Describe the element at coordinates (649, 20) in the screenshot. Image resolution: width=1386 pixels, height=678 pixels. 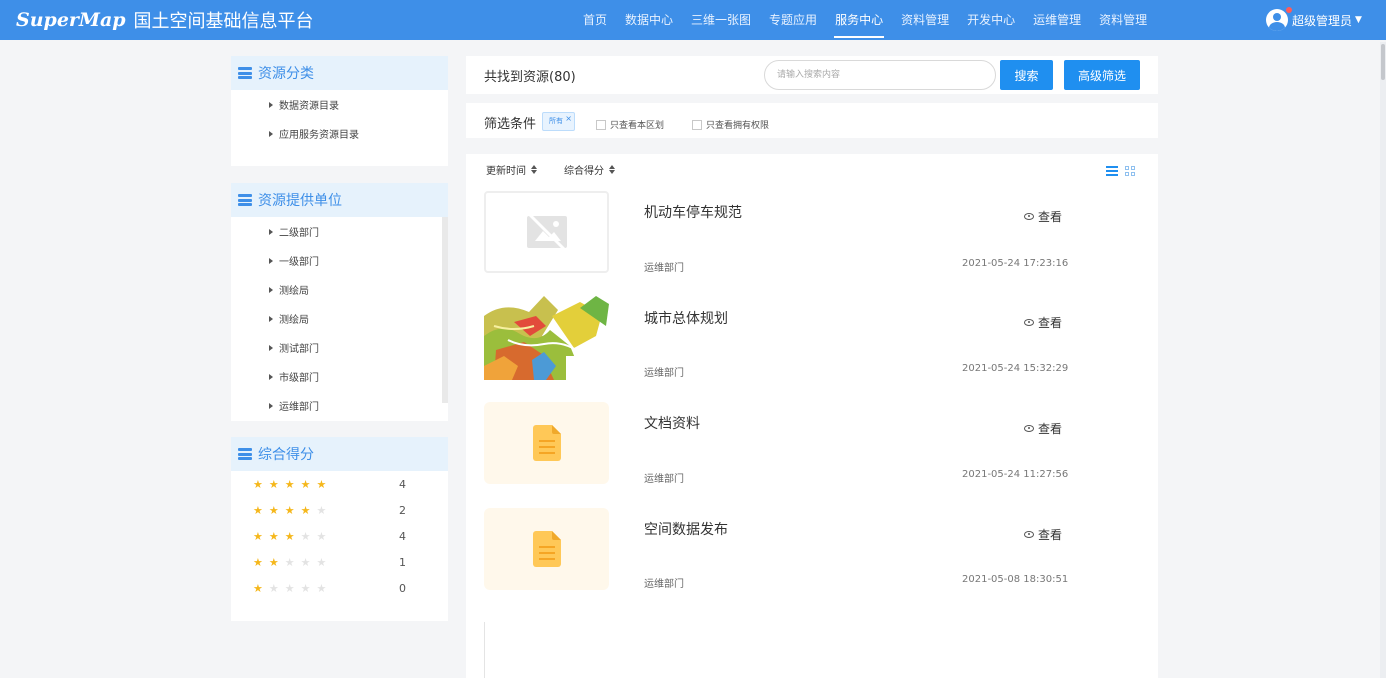
I see `nav-item-data-center: 数据中心` at that location.